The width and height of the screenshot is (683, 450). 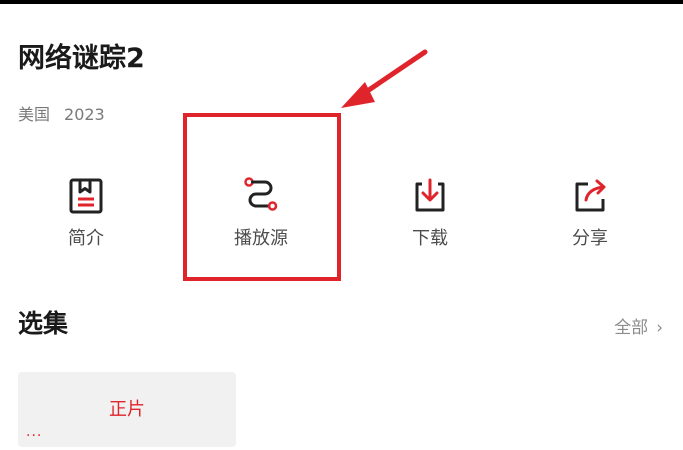 I want to click on annotation-arrow-icon, so click(x=384, y=78).